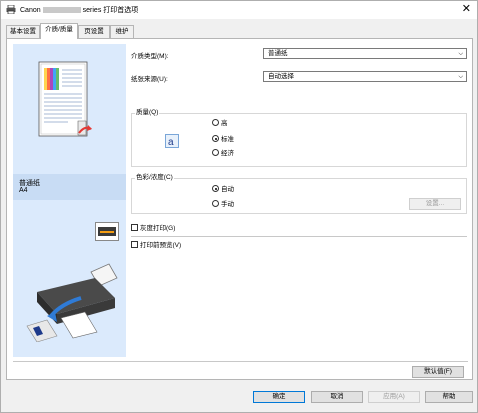 This screenshot has width=478, height=413. What do you see at coordinates (227, 189) in the screenshot?
I see `color-option-auto-label: 自动` at bounding box center [227, 189].